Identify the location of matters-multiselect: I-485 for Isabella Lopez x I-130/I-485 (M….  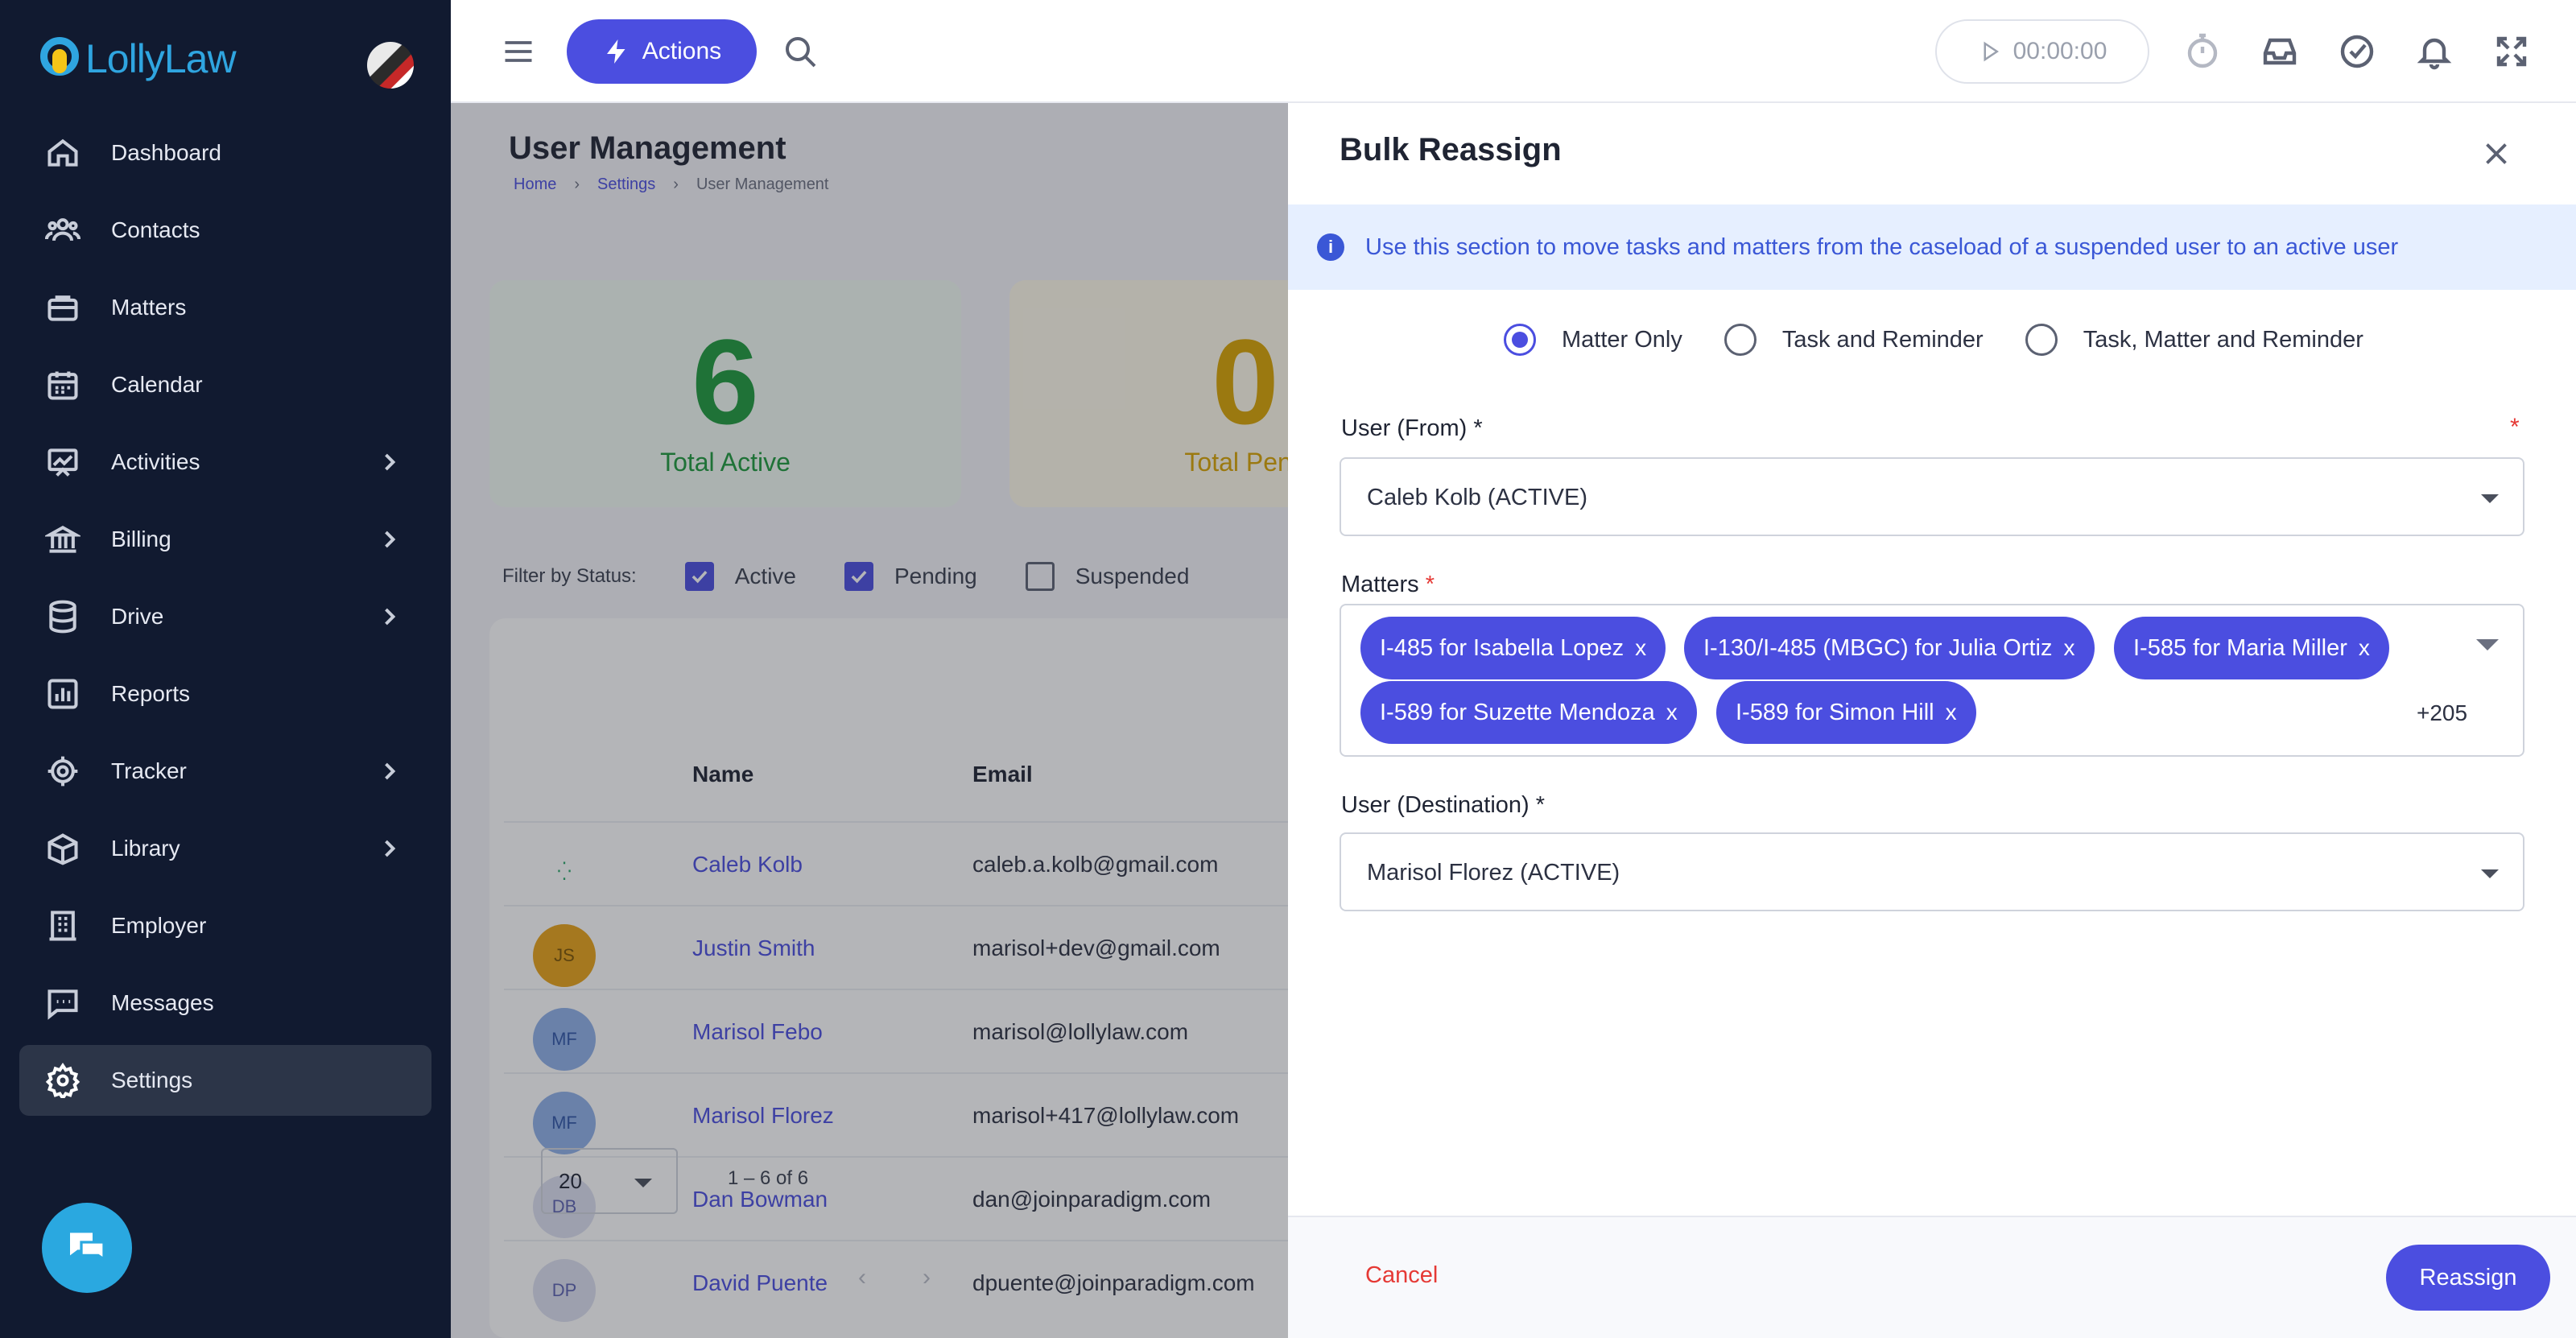
(1932, 680).